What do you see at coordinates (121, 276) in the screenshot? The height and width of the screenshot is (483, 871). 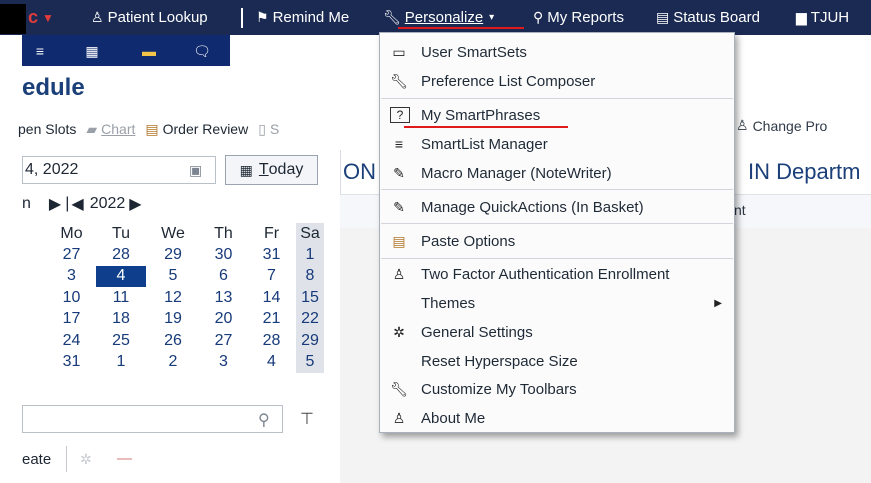 I see `calendar-day-selected: 4` at bounding box center [121, 276].